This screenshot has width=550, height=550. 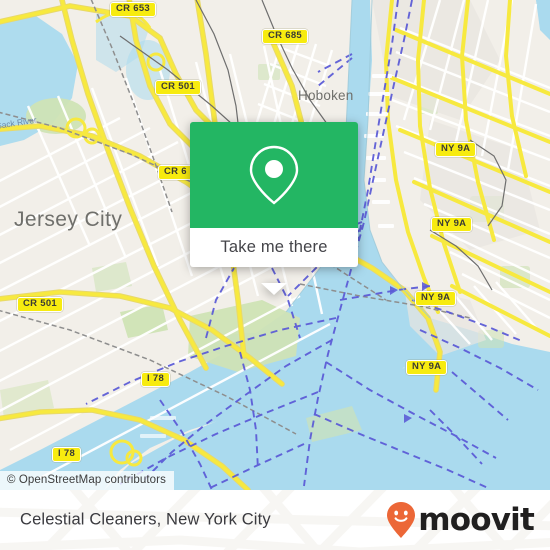 I want to click on highway-shield: CR 6, so click(x=175, y=172).